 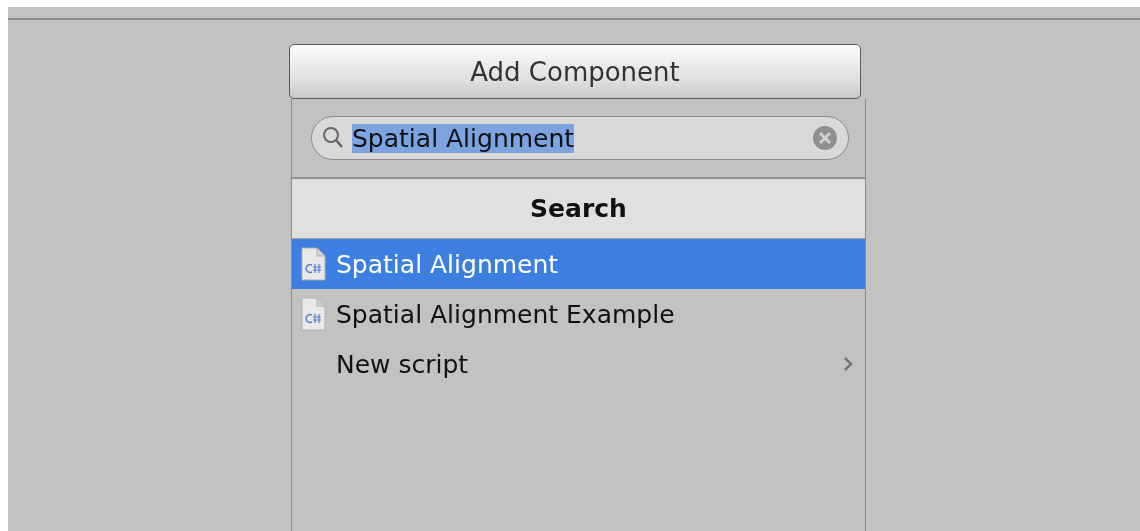 I want to click on menu-item: Spatial Alignment, so click(x=578, y=264).